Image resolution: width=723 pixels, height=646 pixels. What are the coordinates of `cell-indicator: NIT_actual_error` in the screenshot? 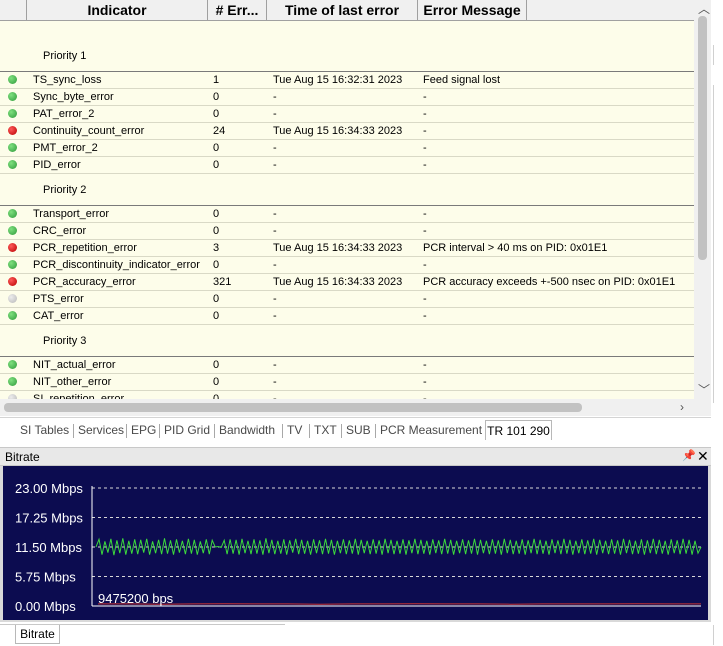 It's located at (74, 365).